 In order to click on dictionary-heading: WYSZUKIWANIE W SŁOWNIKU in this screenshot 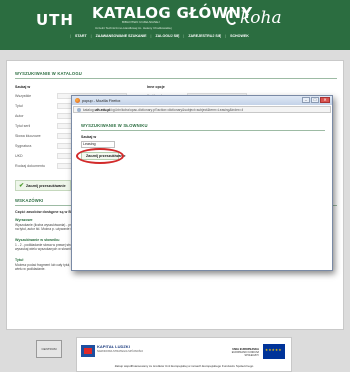, I will do `click(114, 125)`.